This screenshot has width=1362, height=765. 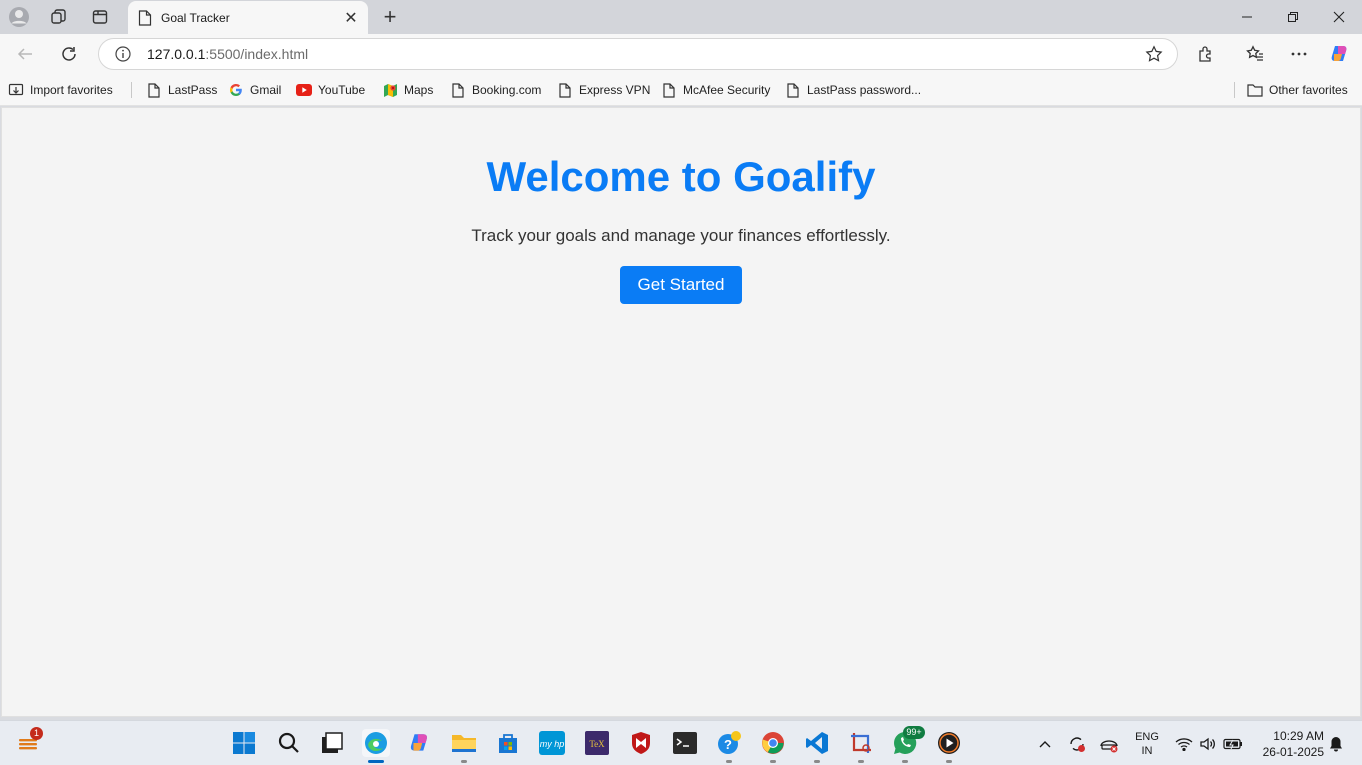 What do you see at coordinates (1109, 743) in the screenshot?
I see `network-error-icon` at bounding box center [1109, 743].